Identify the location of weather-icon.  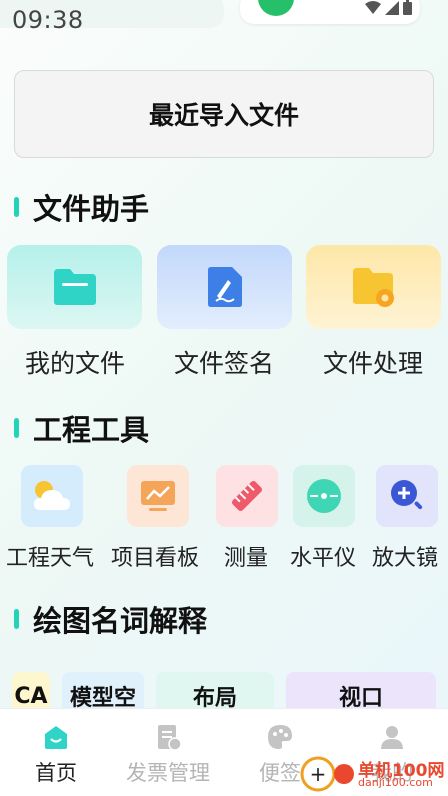
(52, 495).